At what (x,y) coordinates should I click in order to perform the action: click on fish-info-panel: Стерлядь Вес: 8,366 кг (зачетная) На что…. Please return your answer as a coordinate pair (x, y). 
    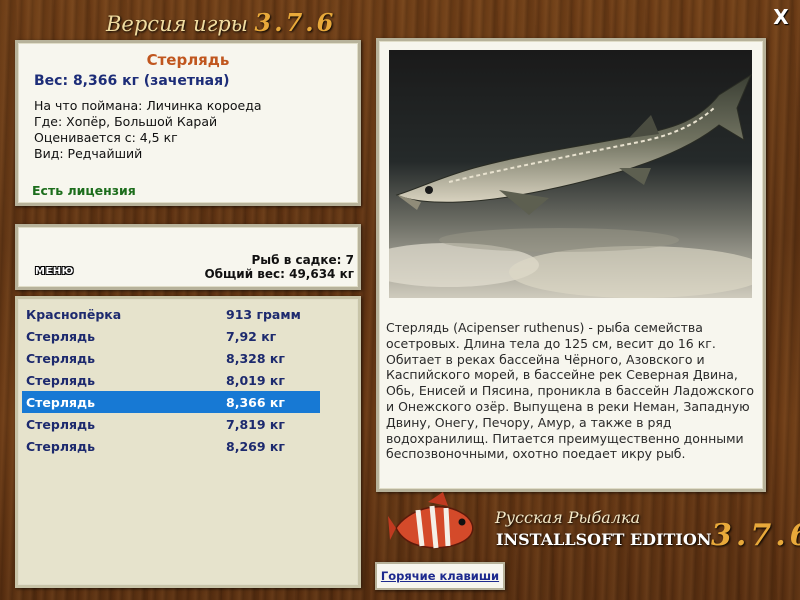
    Looking at the image, I should click on (188, 123).